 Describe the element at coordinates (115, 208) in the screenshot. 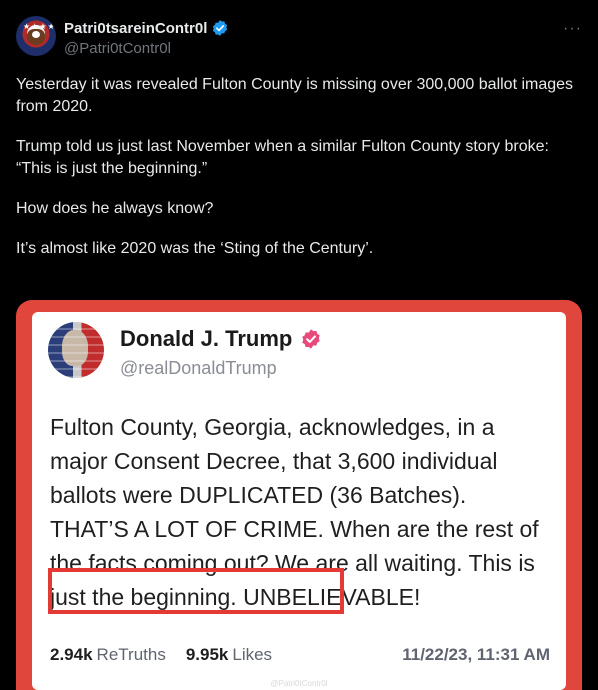

I see `post-paragraph: How does he always know?` at that location.